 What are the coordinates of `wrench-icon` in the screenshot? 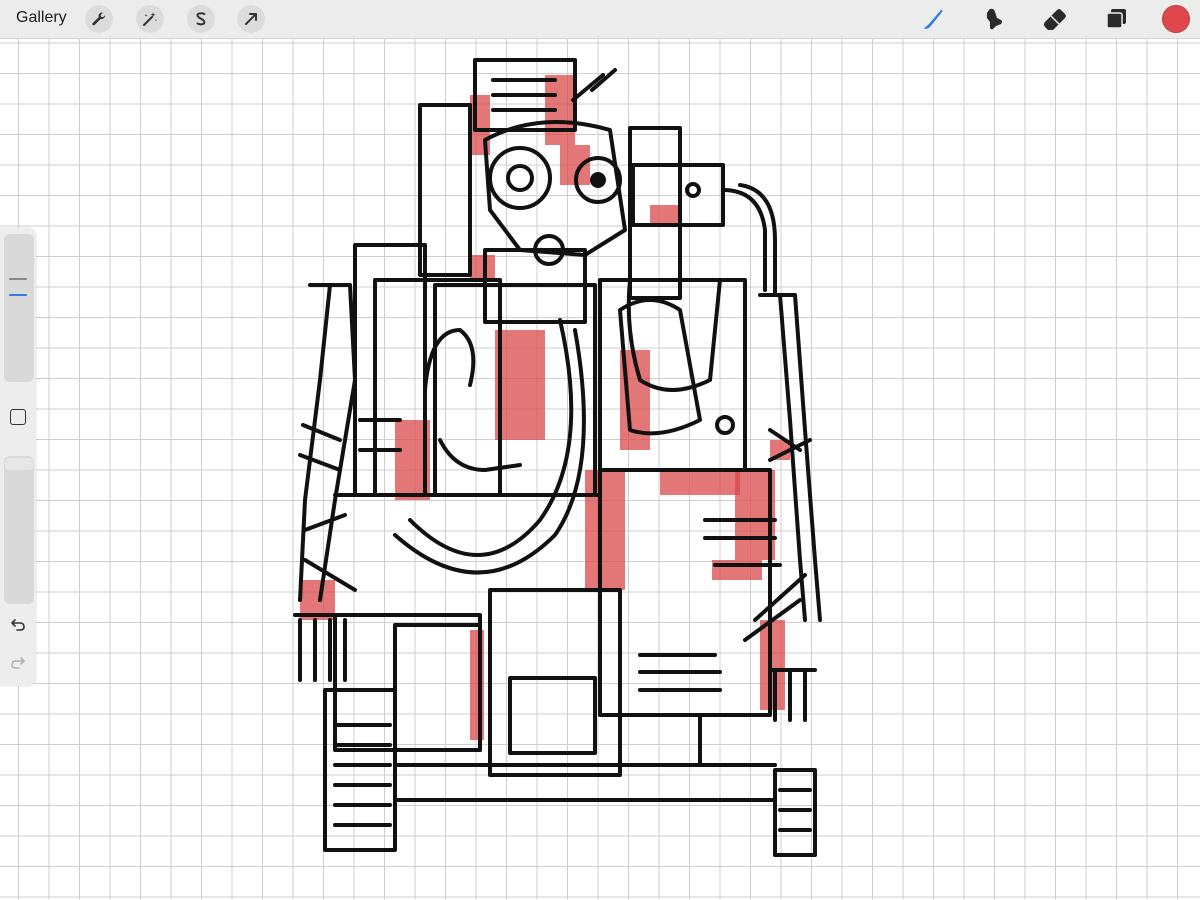 It's located at (99, 19).